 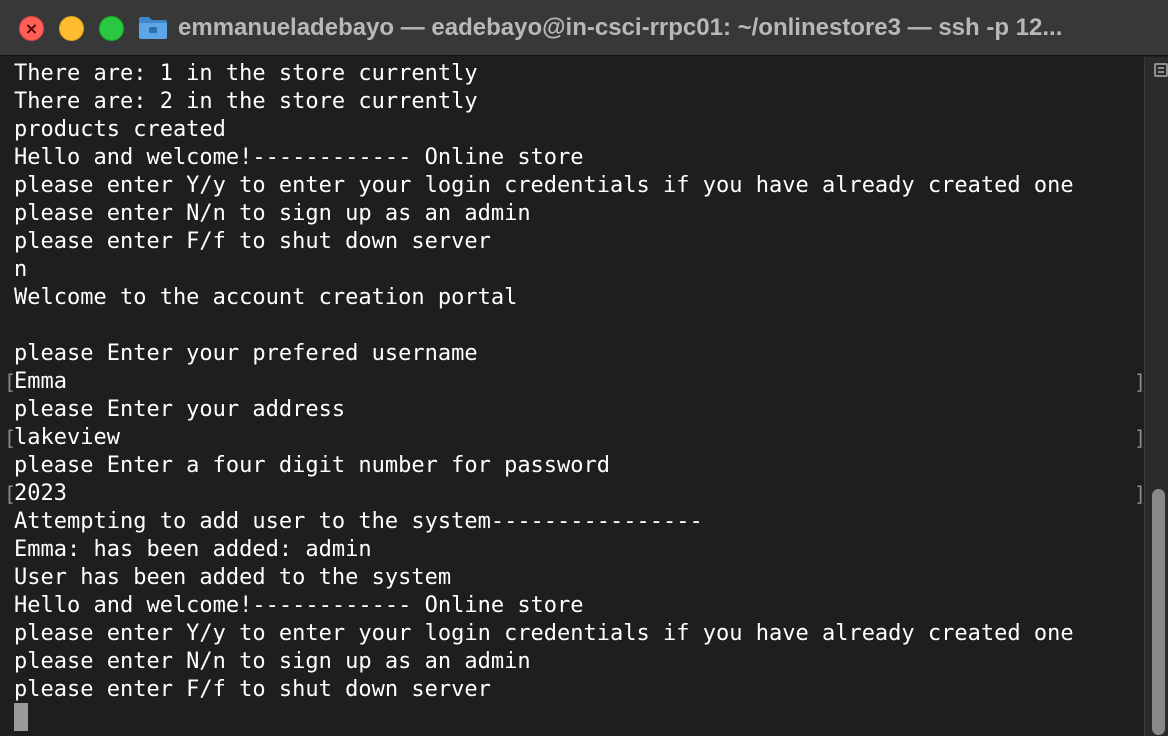 What do you see at coordinates (246, 101) in the screenshot?
I see `terminal-line: There are: 2 in the store currently` at bounding box center [246, 101].